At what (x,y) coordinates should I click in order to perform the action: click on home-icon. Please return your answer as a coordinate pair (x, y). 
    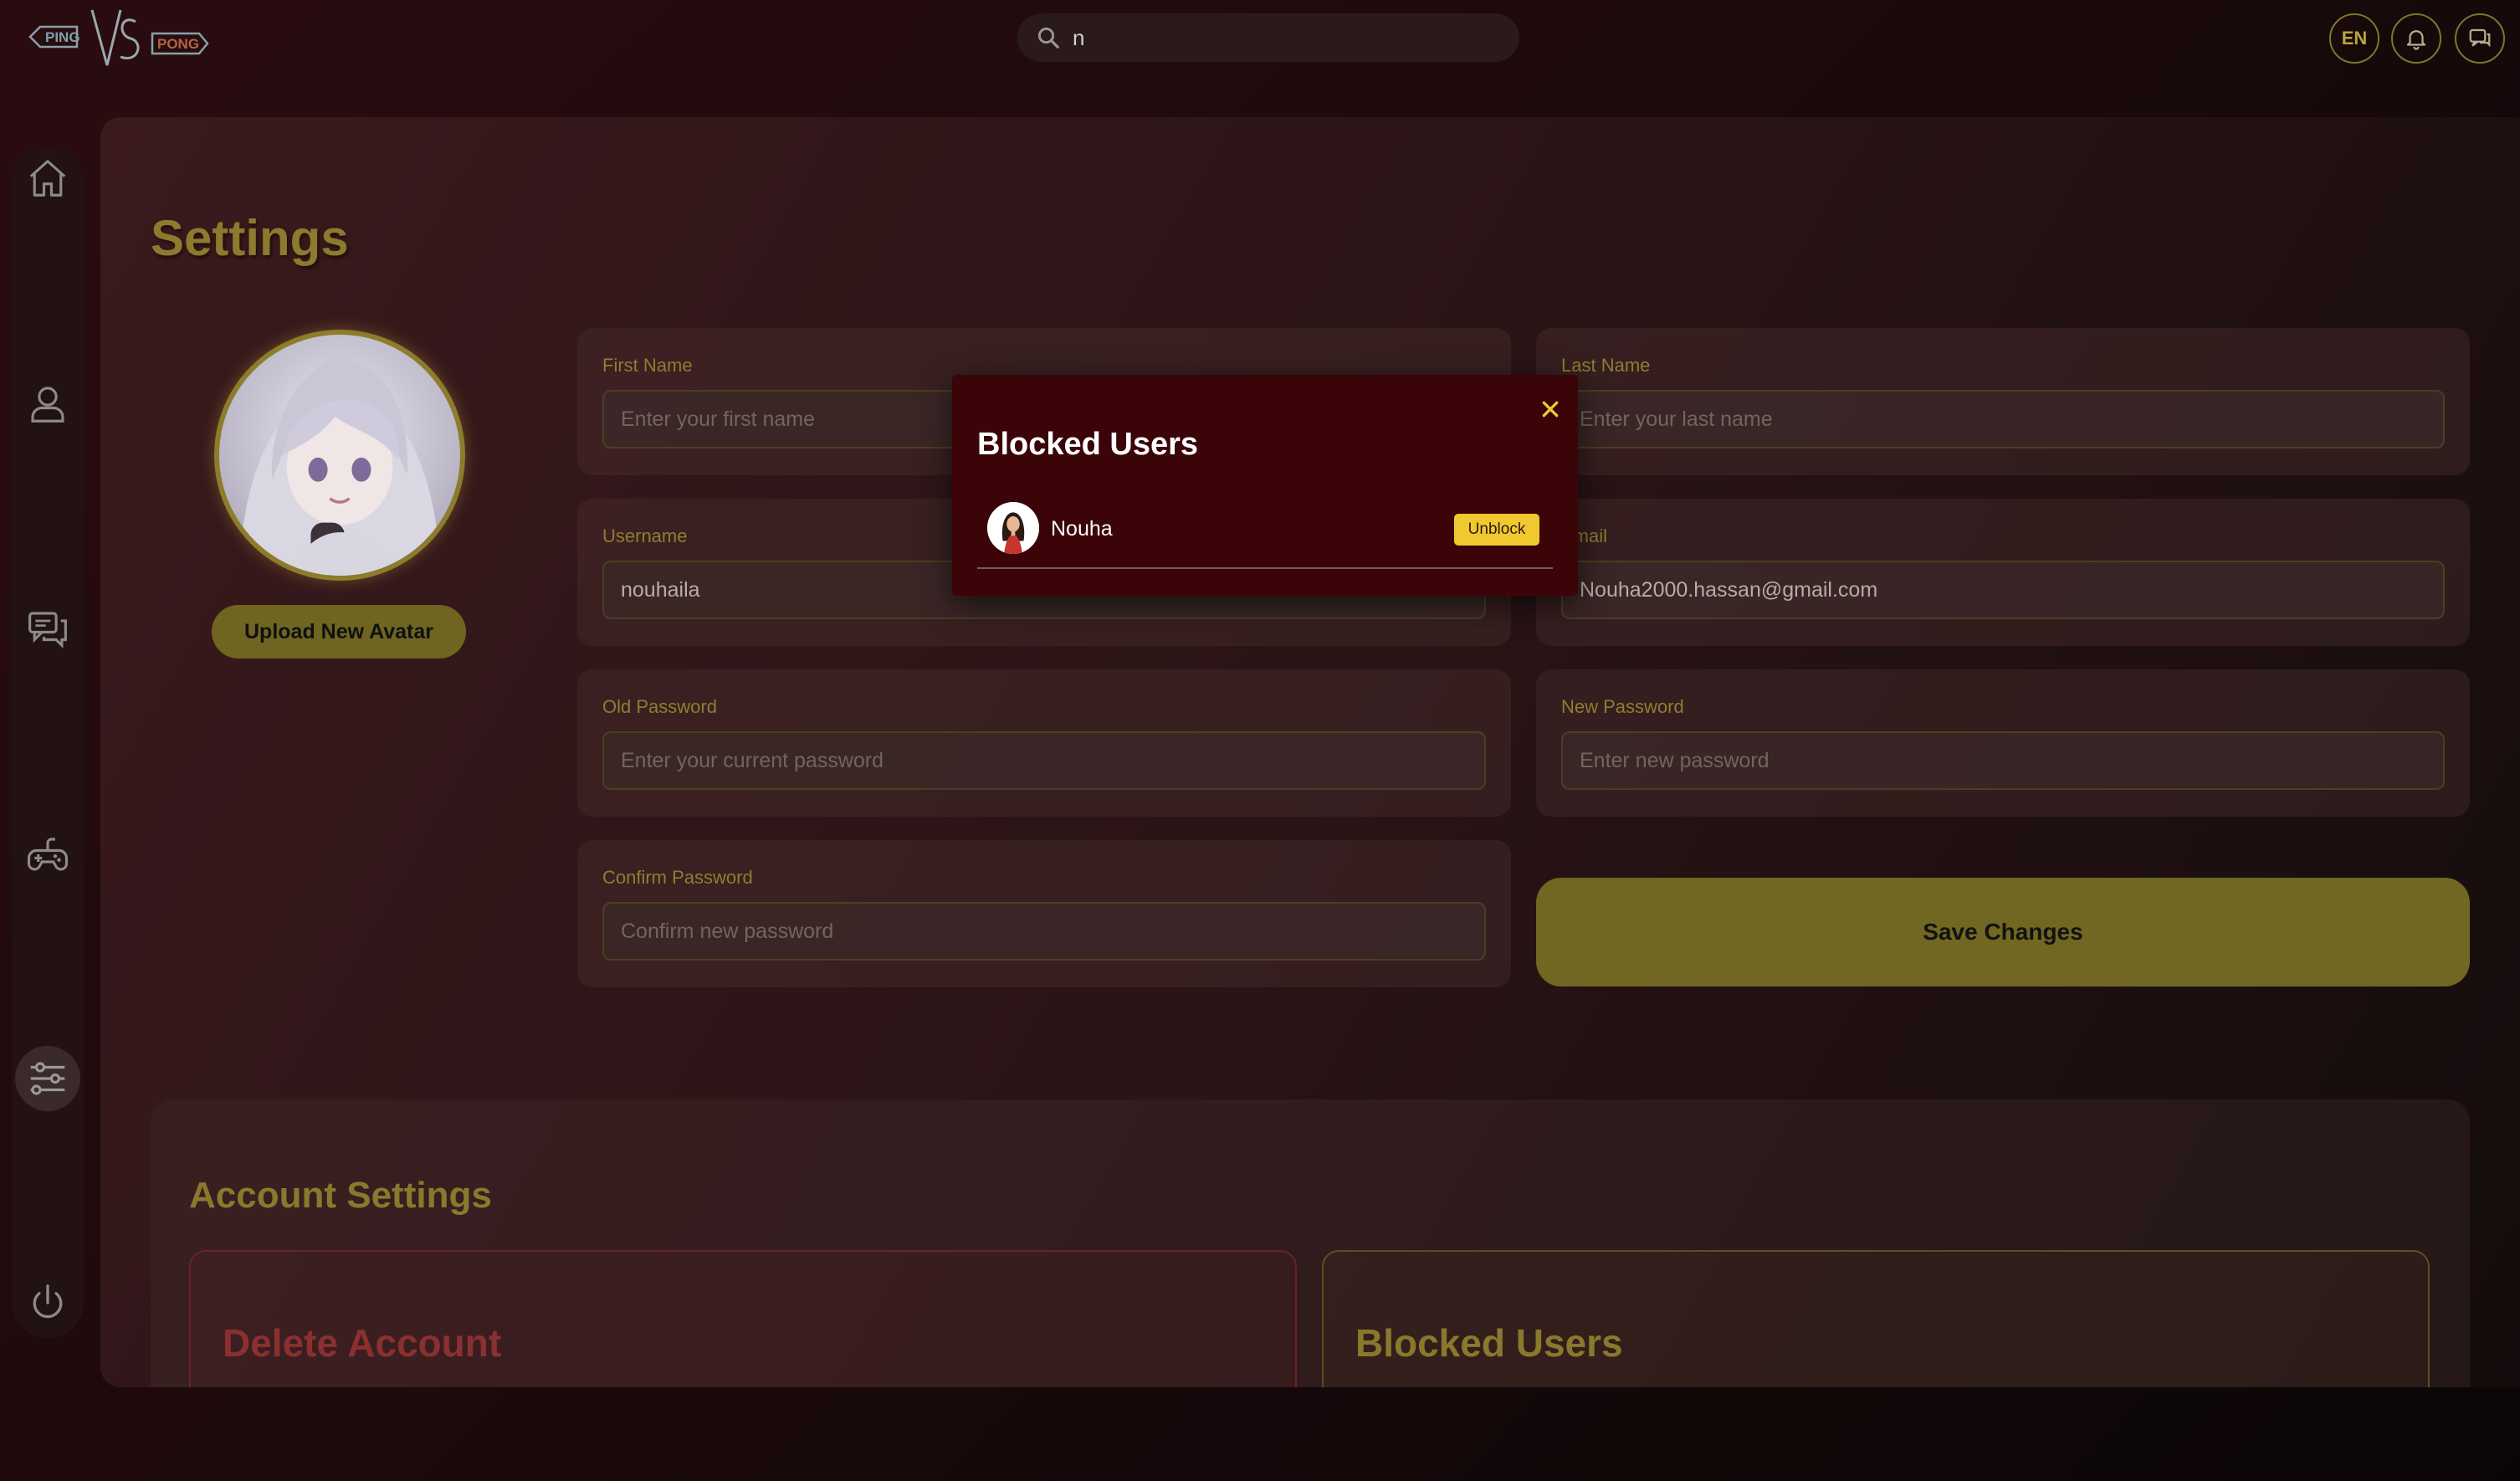
    Looking at the image, I should click on (47, 178).